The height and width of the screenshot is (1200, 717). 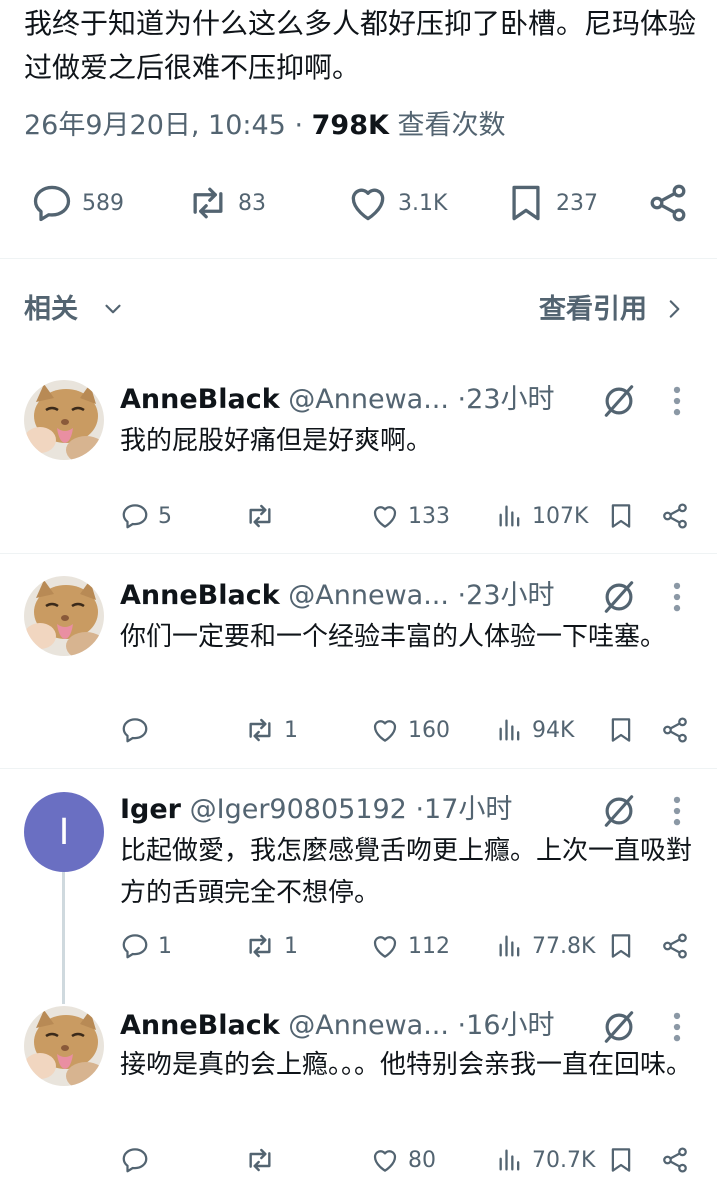 I want to click on views-button: 70.7K, so click(x=545, y=1160).